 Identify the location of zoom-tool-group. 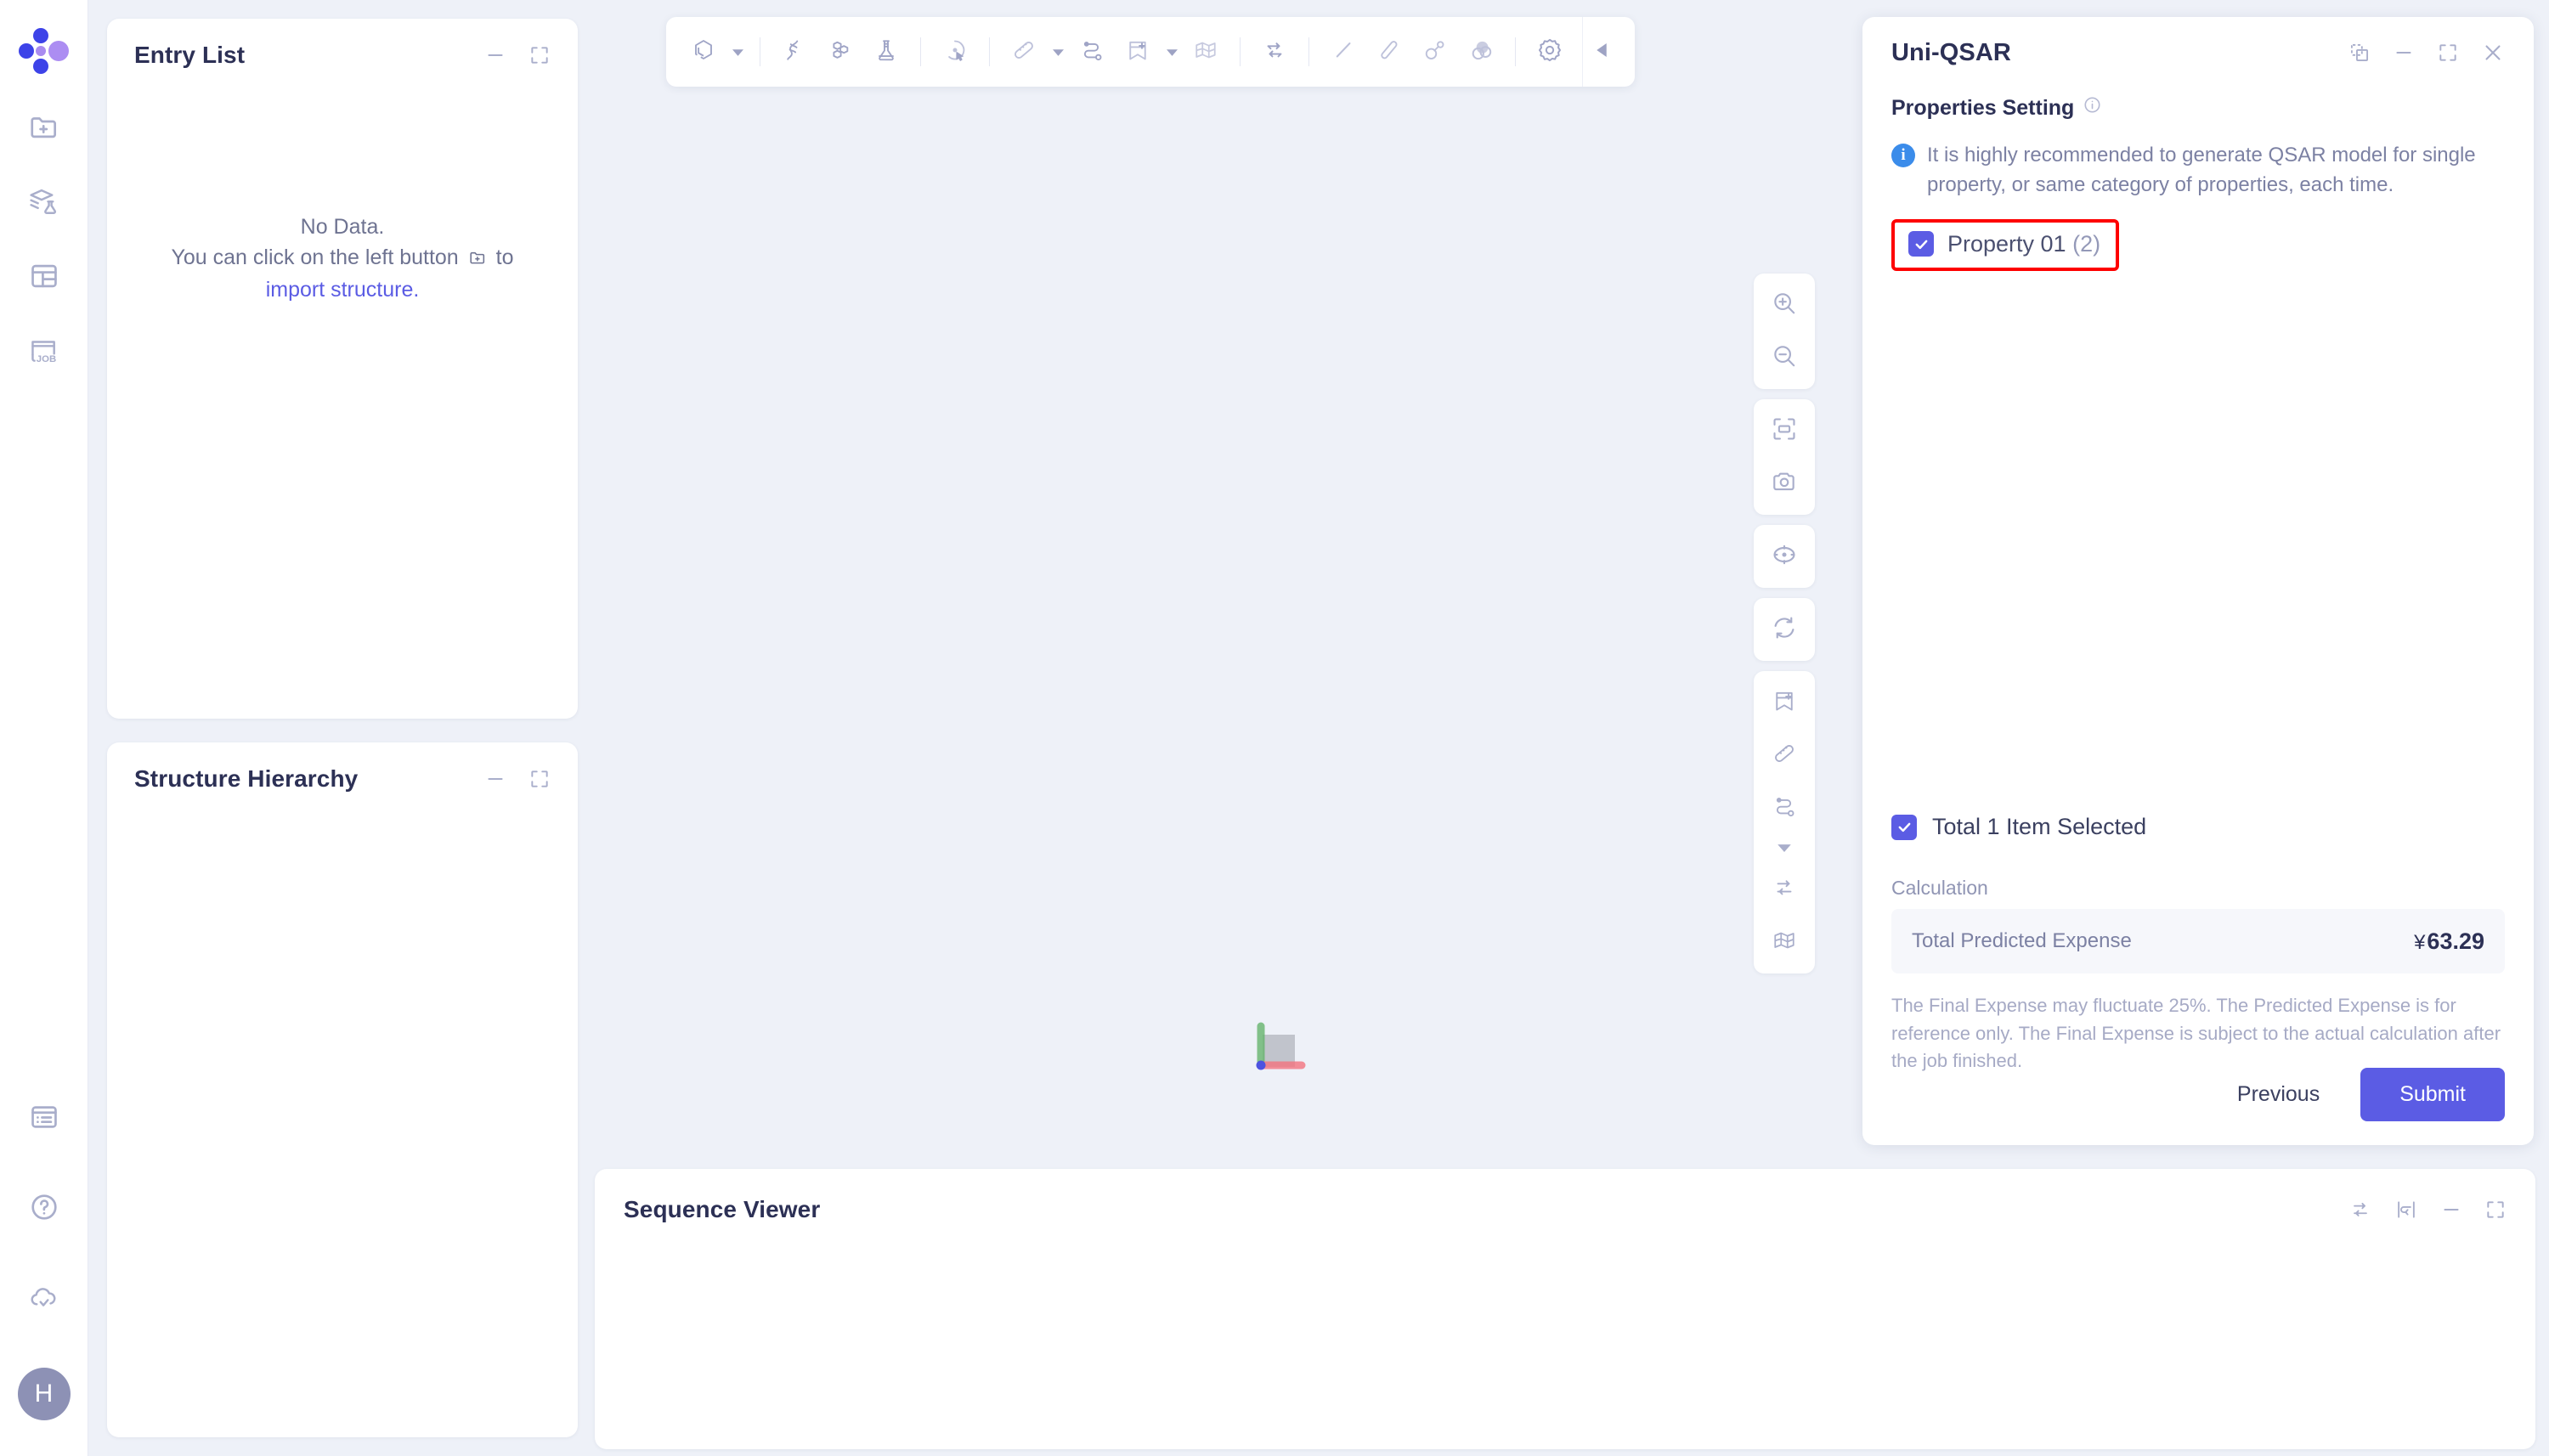
(1784, 332).